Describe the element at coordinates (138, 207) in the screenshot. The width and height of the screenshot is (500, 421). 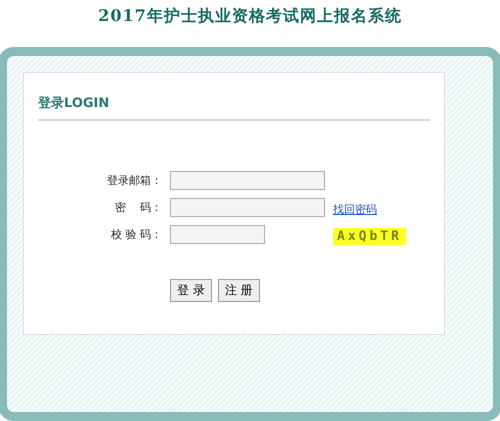
I see `field-label: 密 码：` at that location.